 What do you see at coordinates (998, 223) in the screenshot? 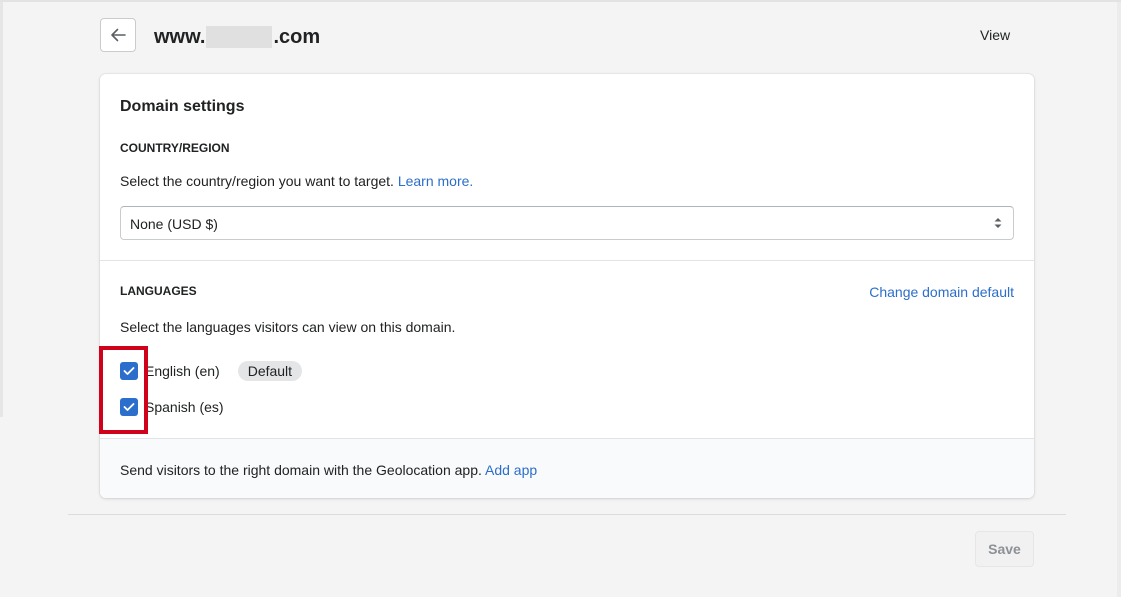
I see `select-arrows-icon` at bounding box center [998, 223].